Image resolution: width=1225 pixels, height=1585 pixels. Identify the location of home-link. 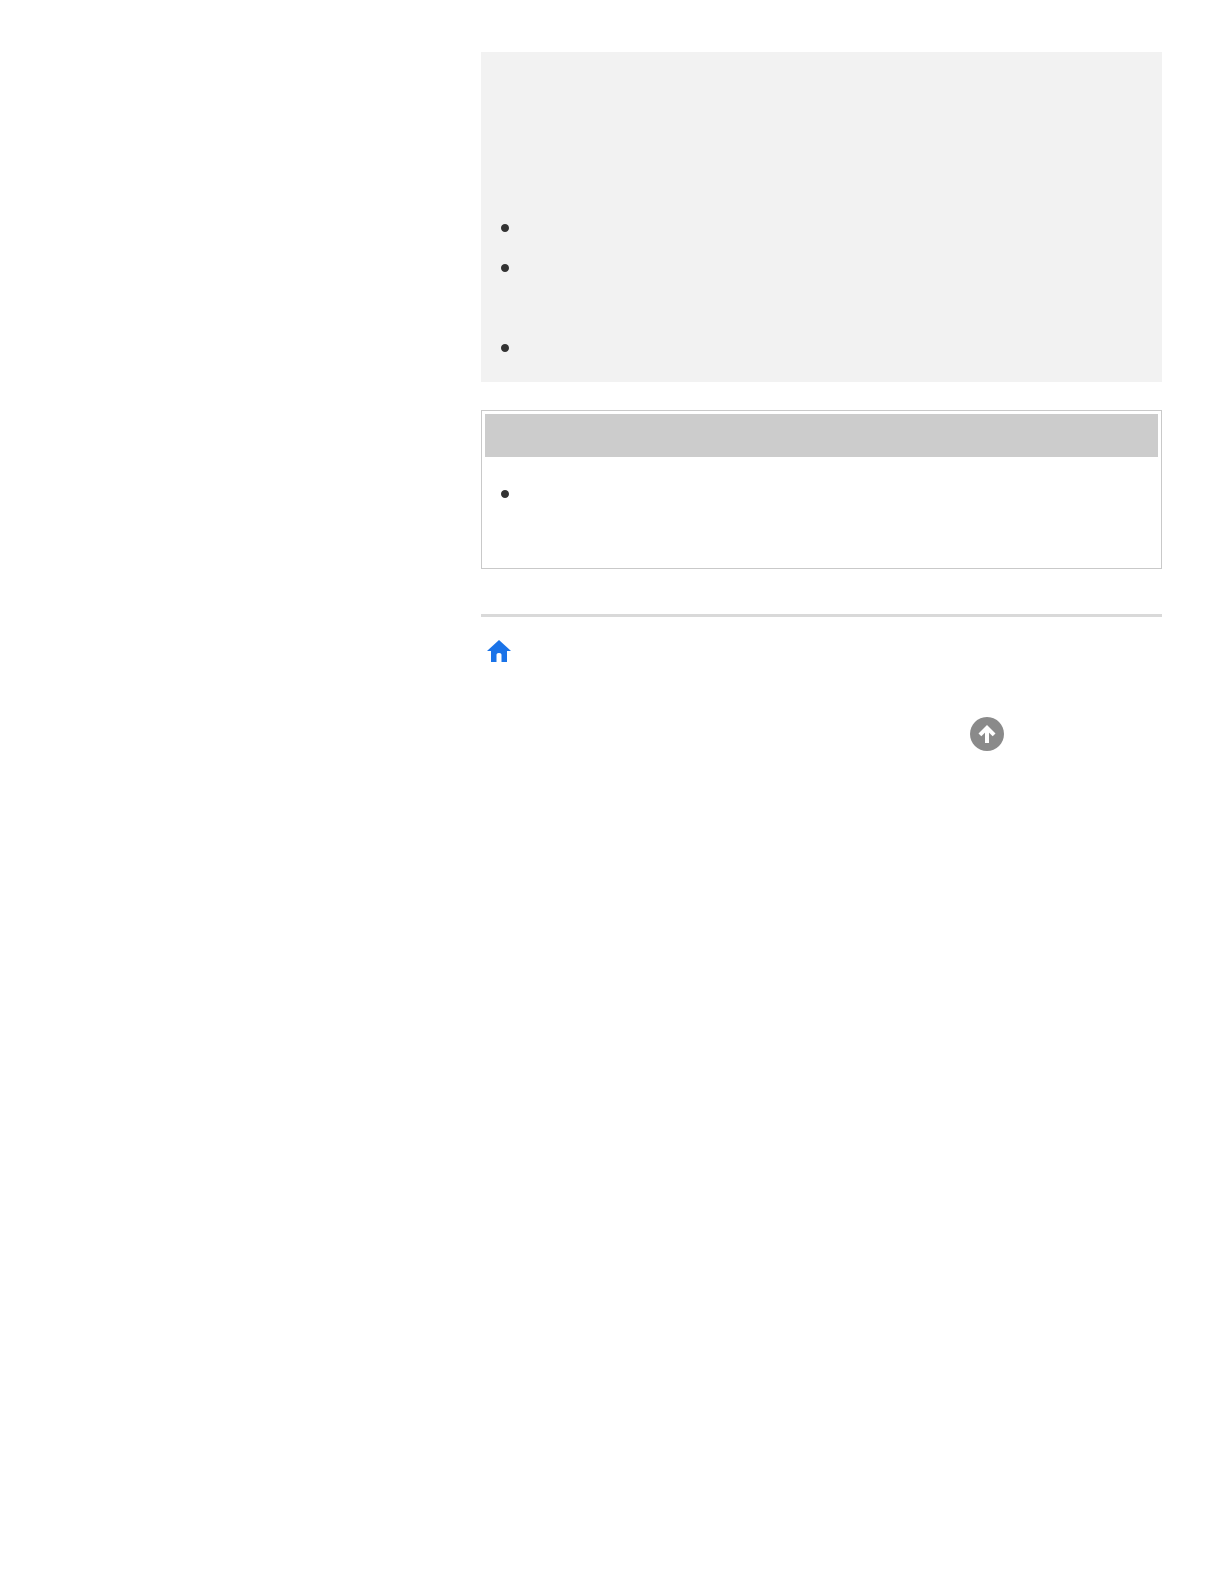
(499, 651).